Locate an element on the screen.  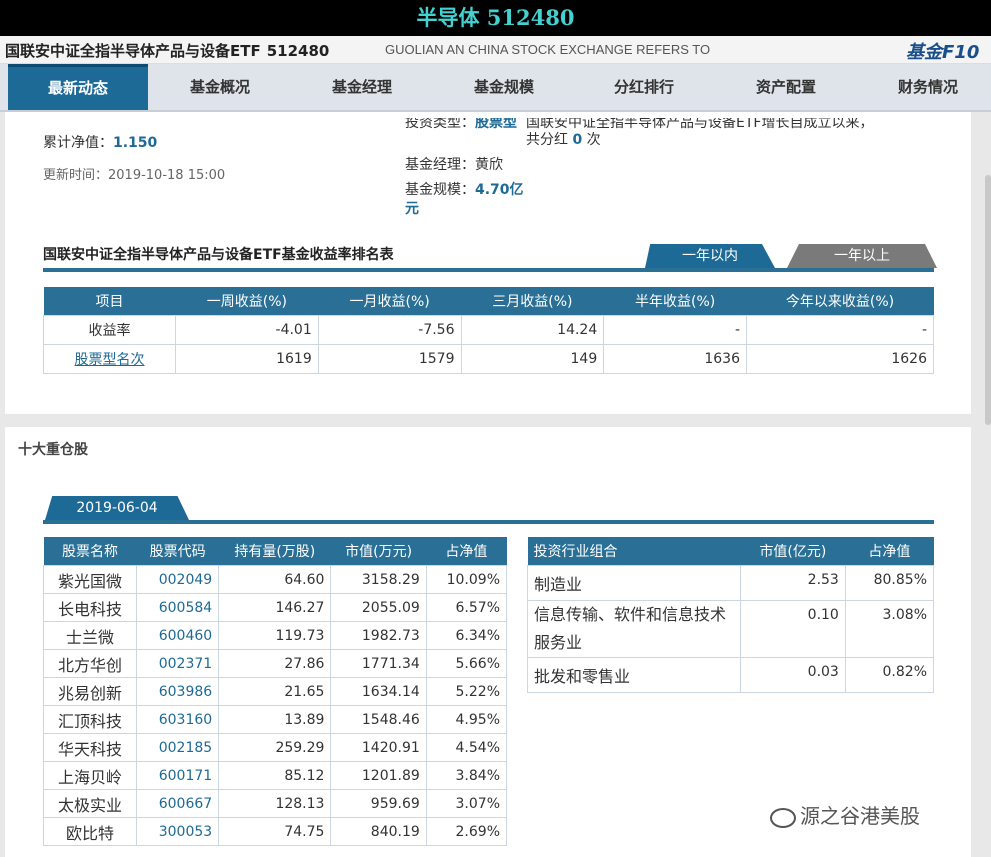
industry-name: 批发和零售业 is located at coordinates (634, 675).